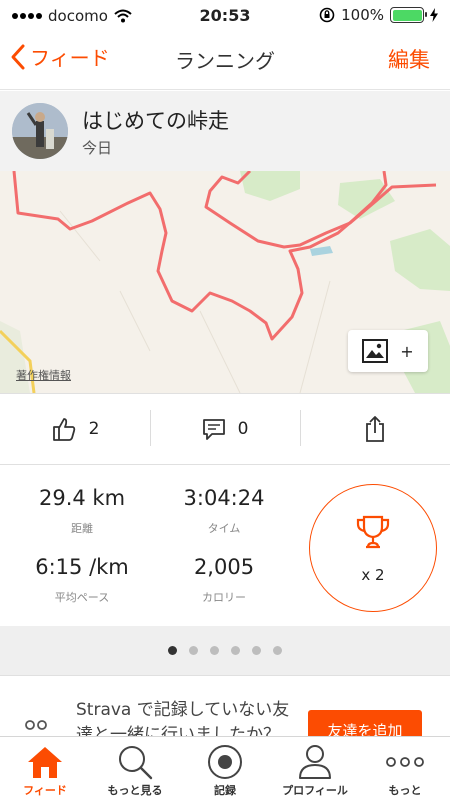 The image size is (450, 800). I want to click on tab-more: もっと, so click(405, 768).